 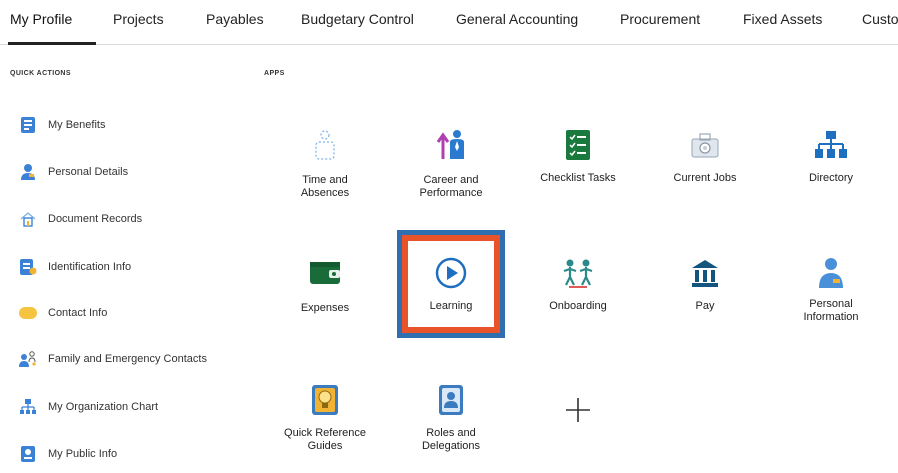 I want to click on onboarding-icon, so click(x=578, y=273).